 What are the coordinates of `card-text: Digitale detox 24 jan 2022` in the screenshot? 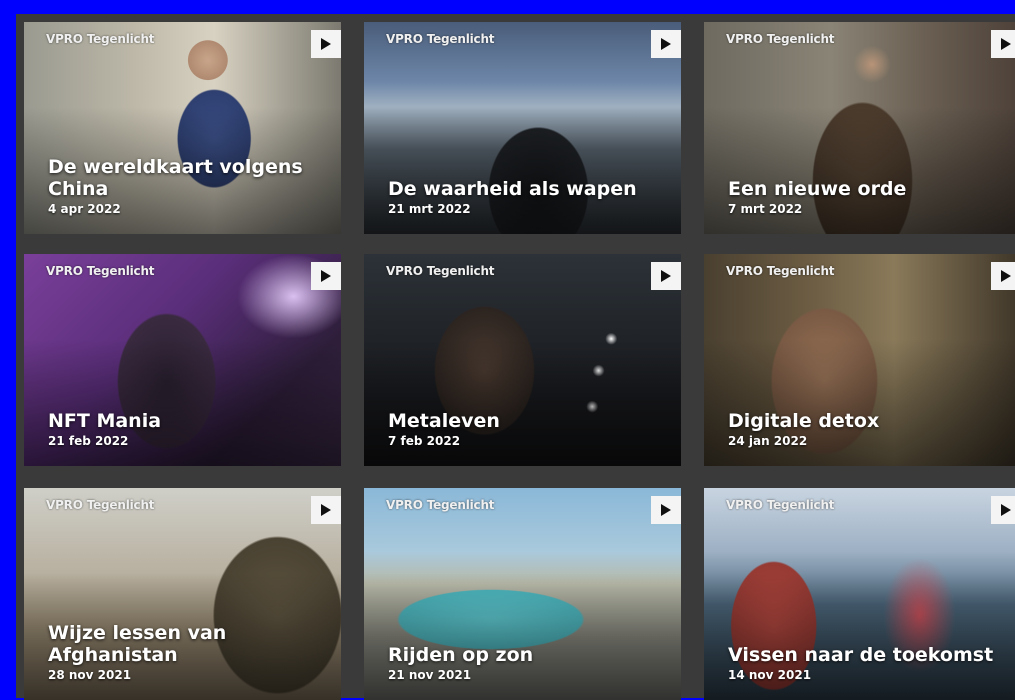 It's located at (870, 429).